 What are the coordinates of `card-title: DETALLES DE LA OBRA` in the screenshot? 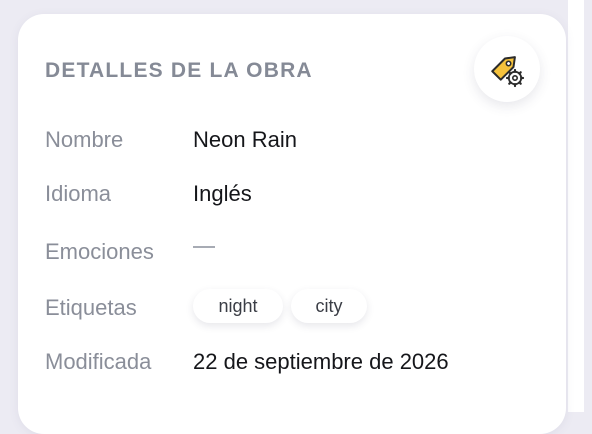 It's located at (179, 70).